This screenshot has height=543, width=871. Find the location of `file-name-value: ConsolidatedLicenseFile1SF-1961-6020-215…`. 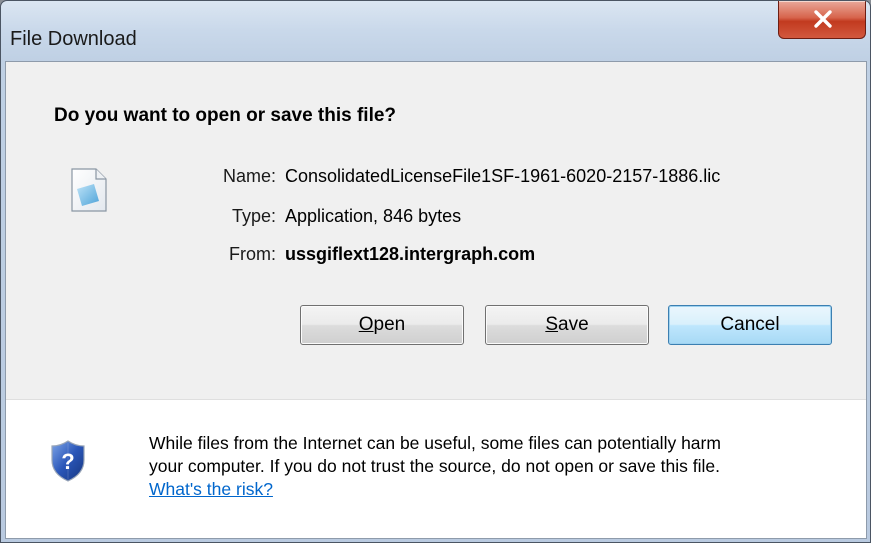

file-name-value: ConsolidatedLicenseFile1SF-1961-6020-215… is located at coordinates (503, 176).